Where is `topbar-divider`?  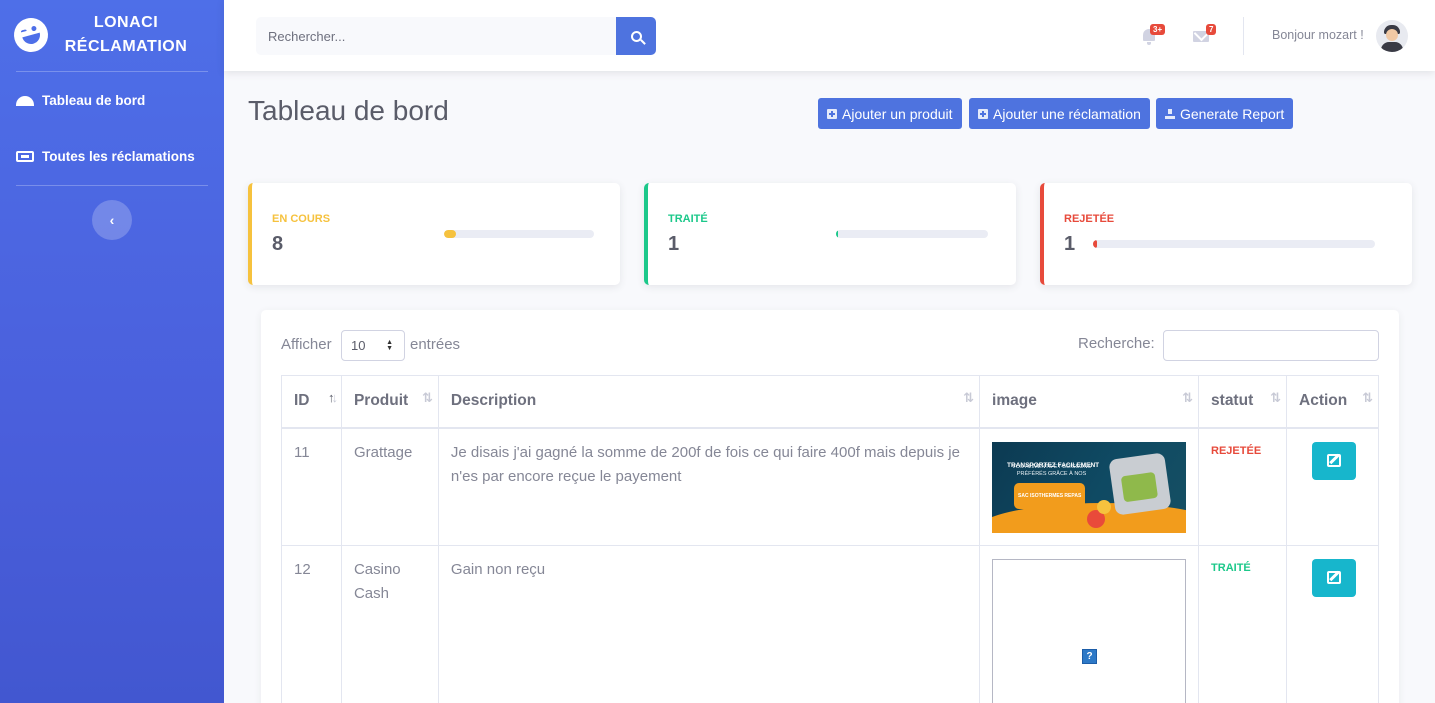 topbar-divider is located at coordinates (1243, 36).